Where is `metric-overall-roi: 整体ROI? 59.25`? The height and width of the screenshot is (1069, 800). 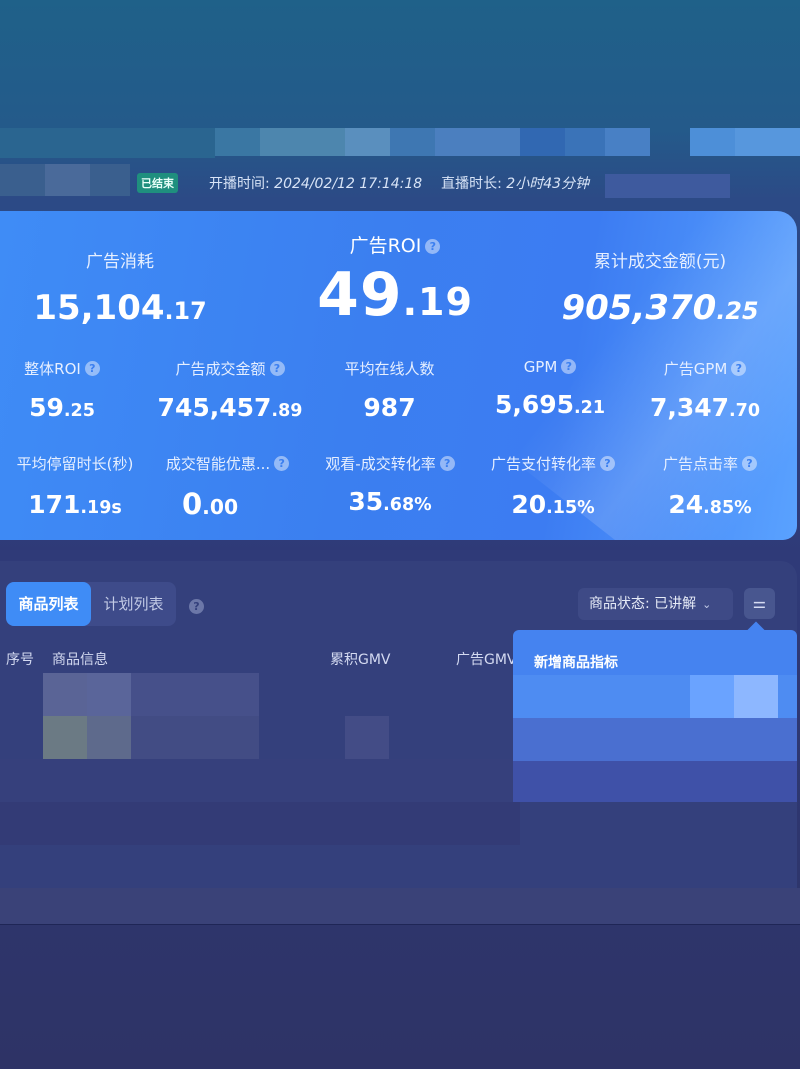 metric-overall-roi: 整体ROI? 59.25 is located at coordinates (62, 390).